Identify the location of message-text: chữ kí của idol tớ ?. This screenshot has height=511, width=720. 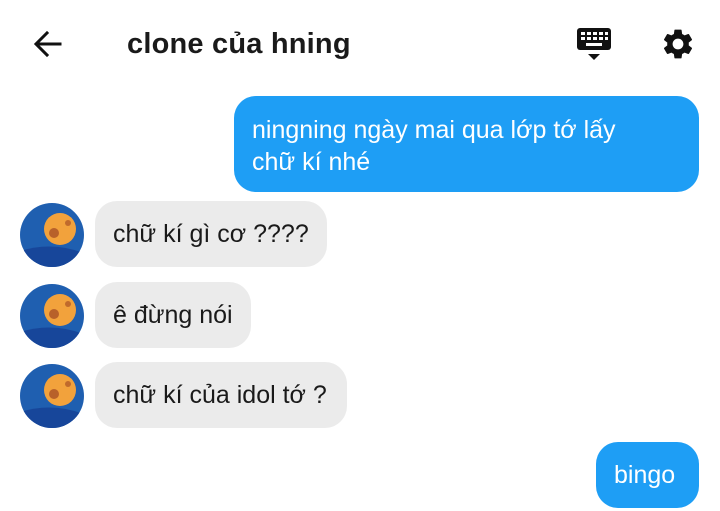
(220, 395).